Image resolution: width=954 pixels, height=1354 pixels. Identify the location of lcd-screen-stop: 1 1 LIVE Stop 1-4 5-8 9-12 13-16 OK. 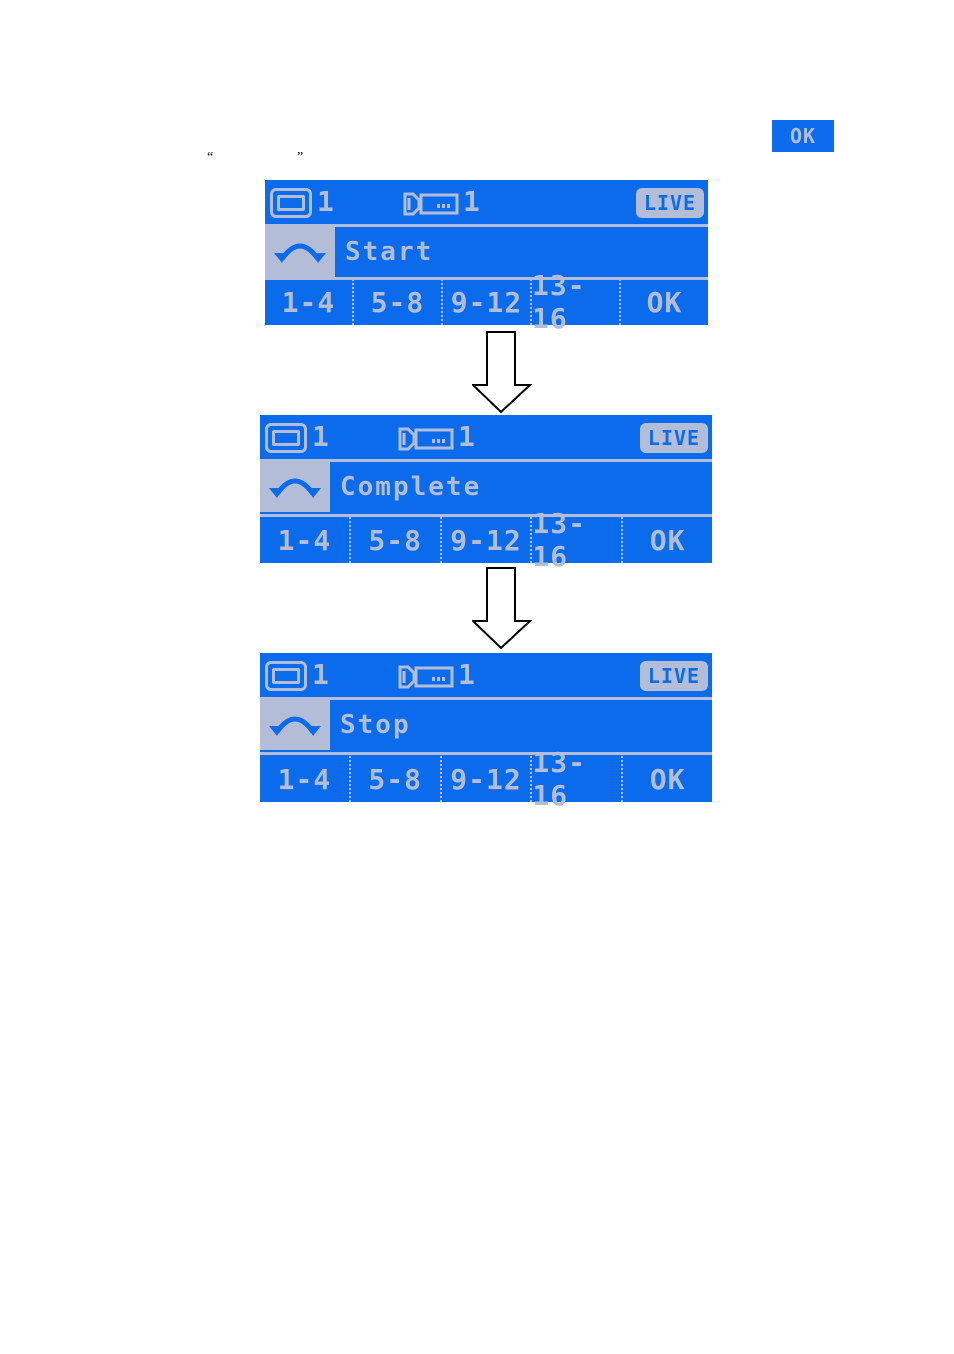
(486, 732).